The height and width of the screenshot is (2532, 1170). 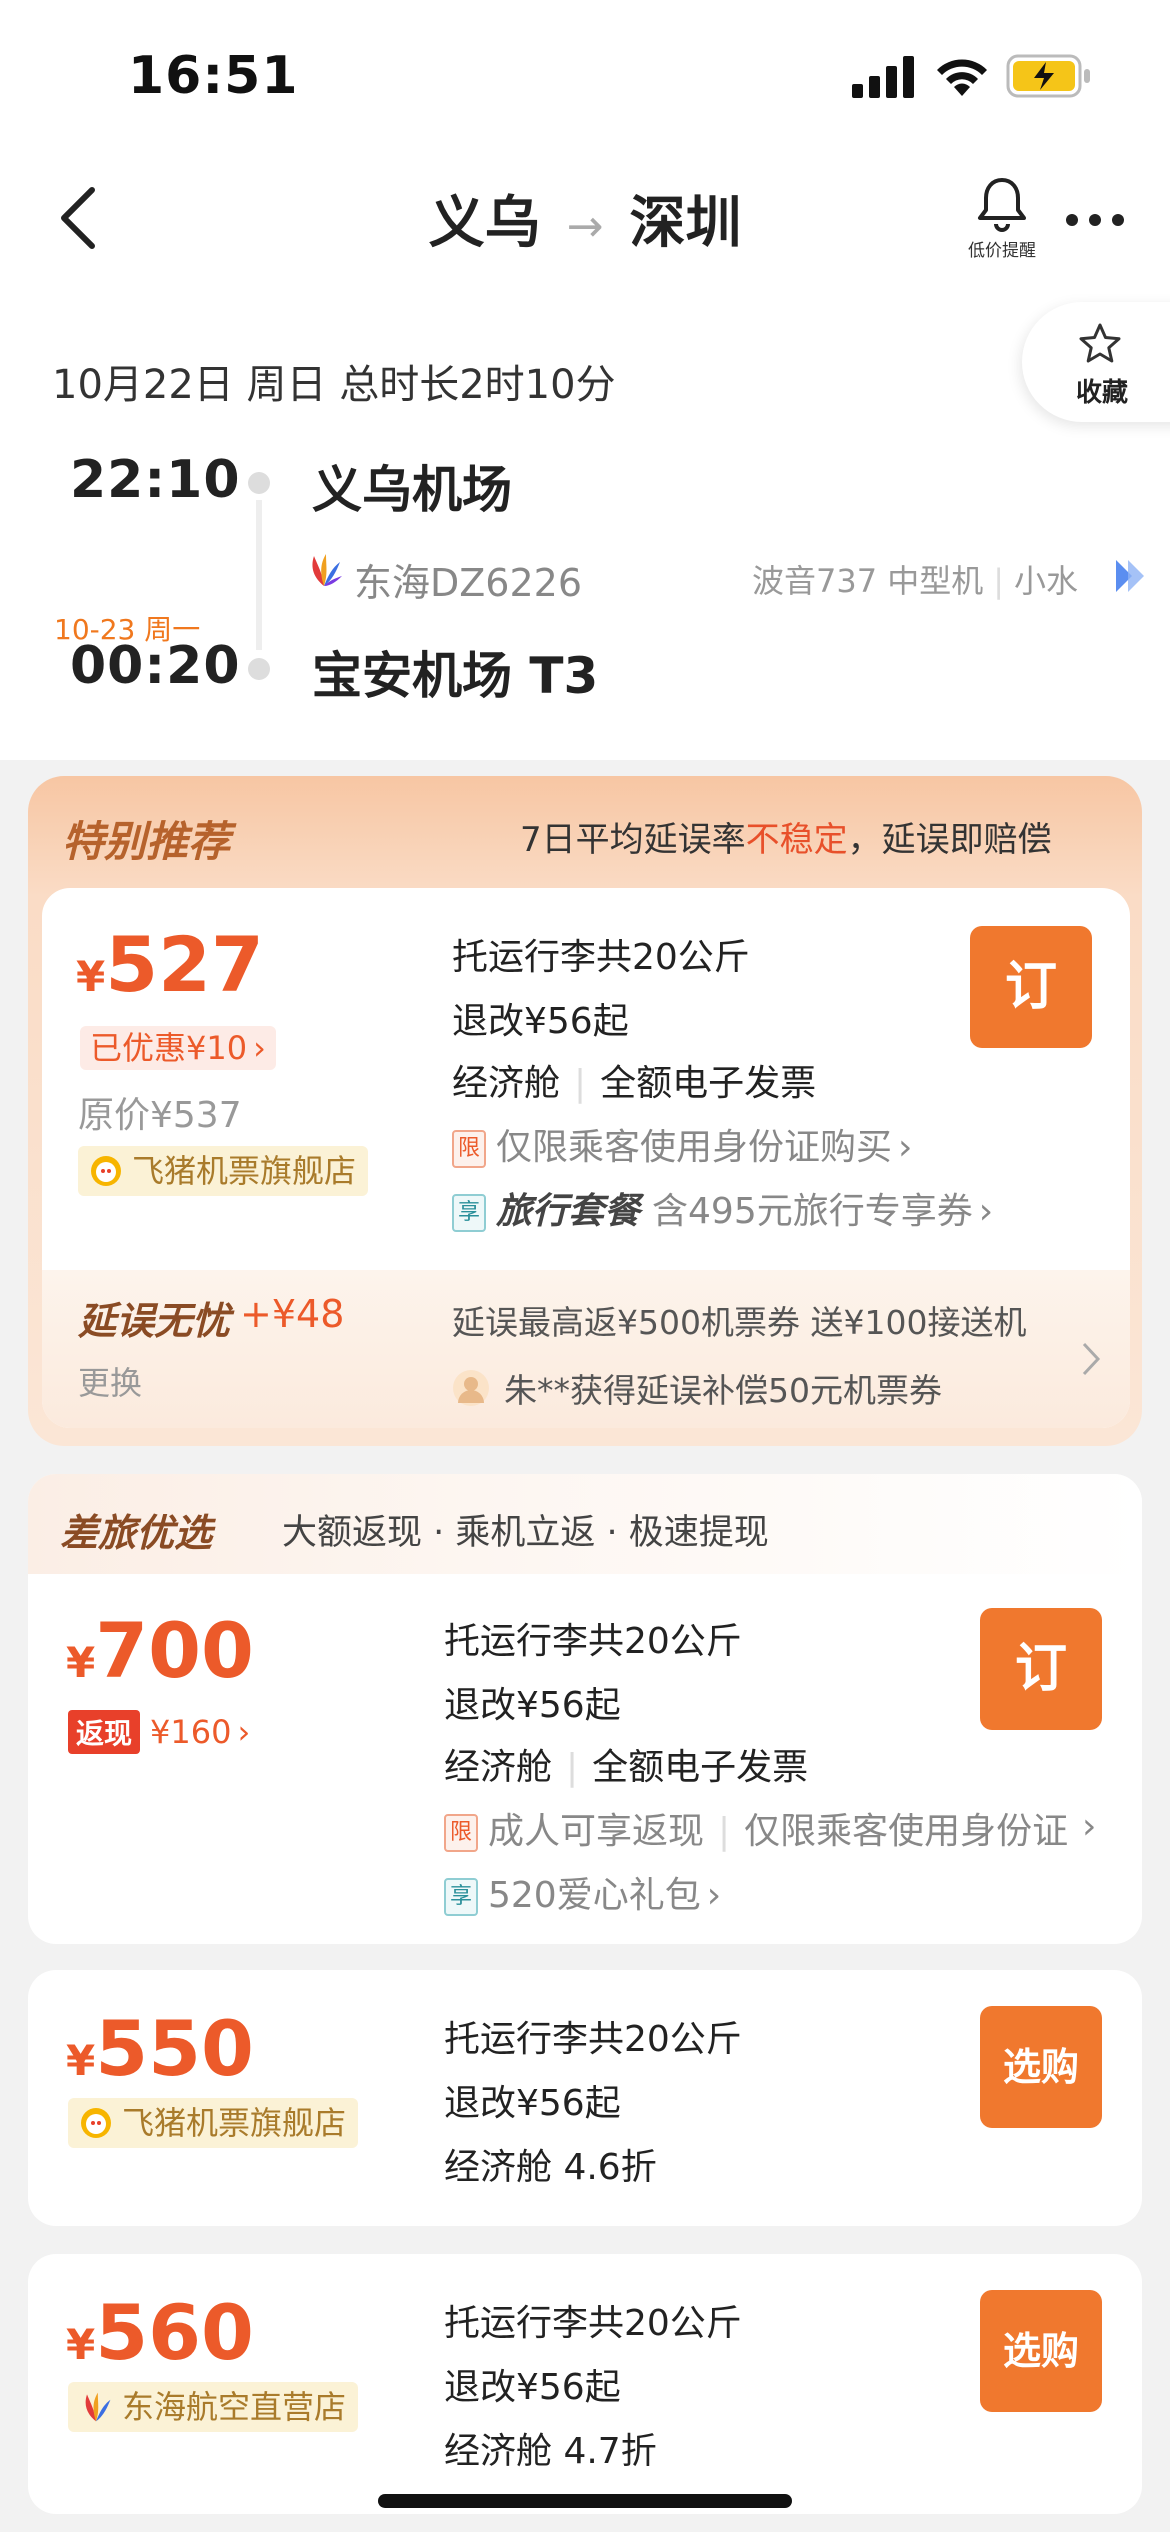 I want to click on delay-note-prefix: 7日平均延误率, so click(x=633, y=840).